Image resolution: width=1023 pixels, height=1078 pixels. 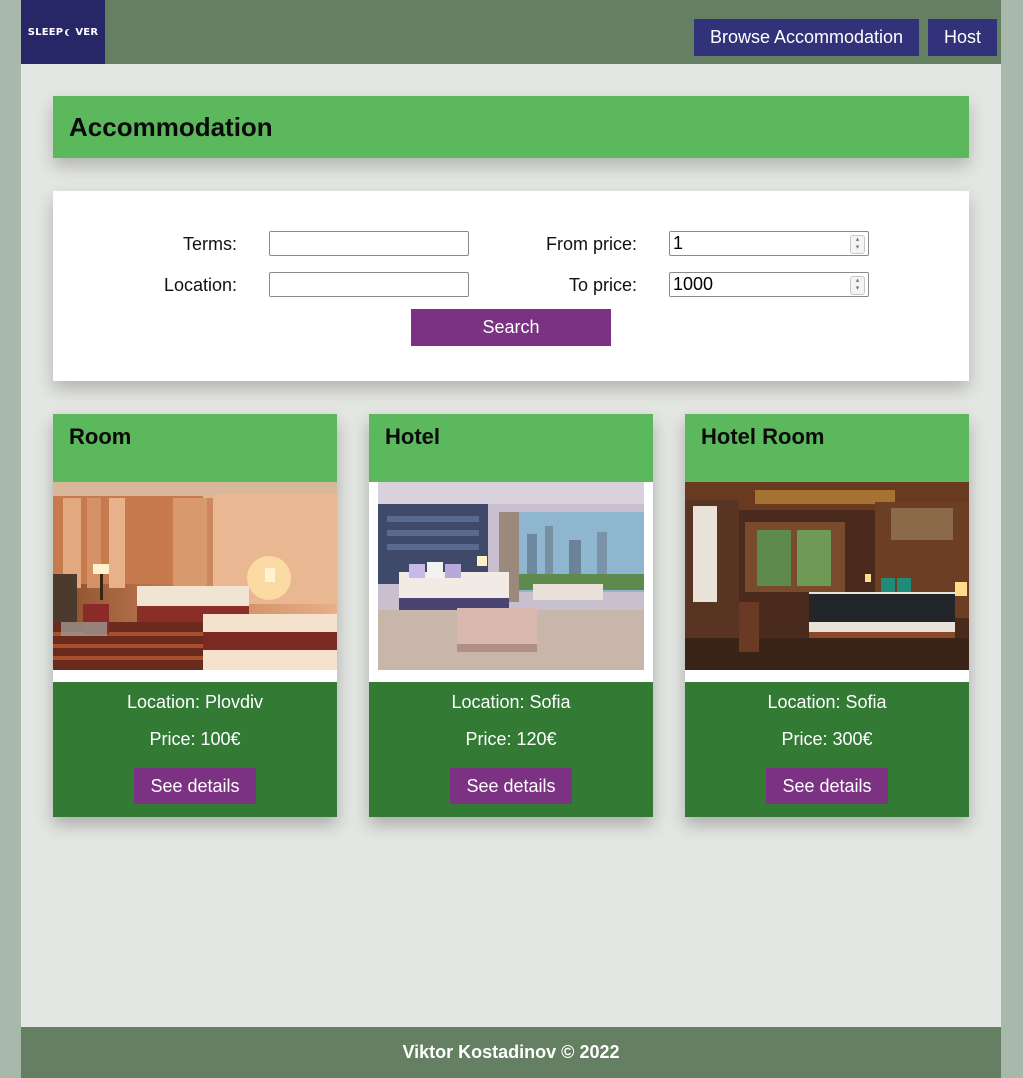 What do you see at coordinates (511, 32) in the screenshot?
I see `top-navbar: SLEEP VER Browse Accommodation Host` at bounding box center [511, 32].